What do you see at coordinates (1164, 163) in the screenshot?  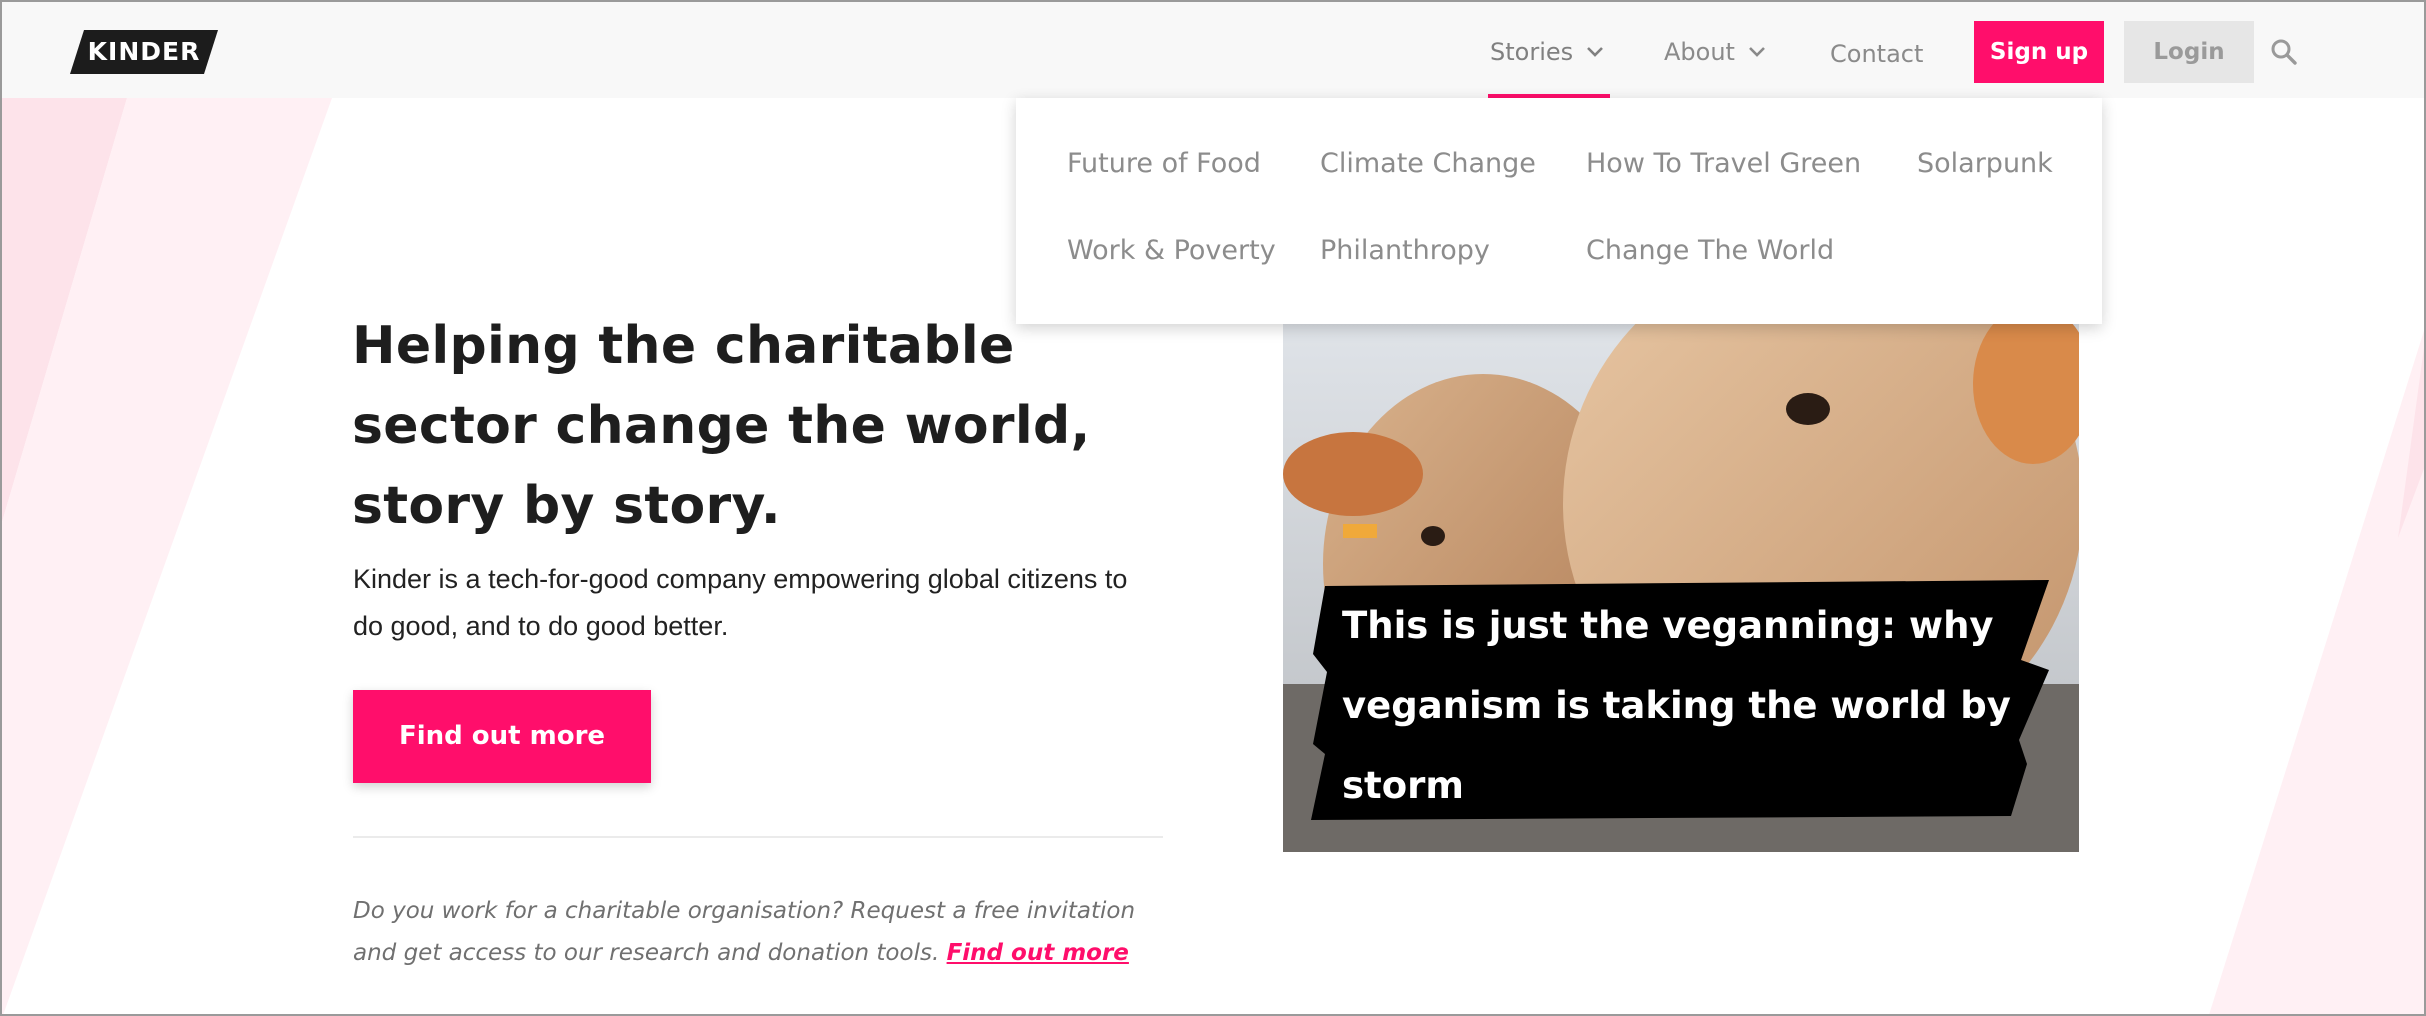 I see `menu-item-future-of-food: Future of Food` at bounding box center [1164, 163].